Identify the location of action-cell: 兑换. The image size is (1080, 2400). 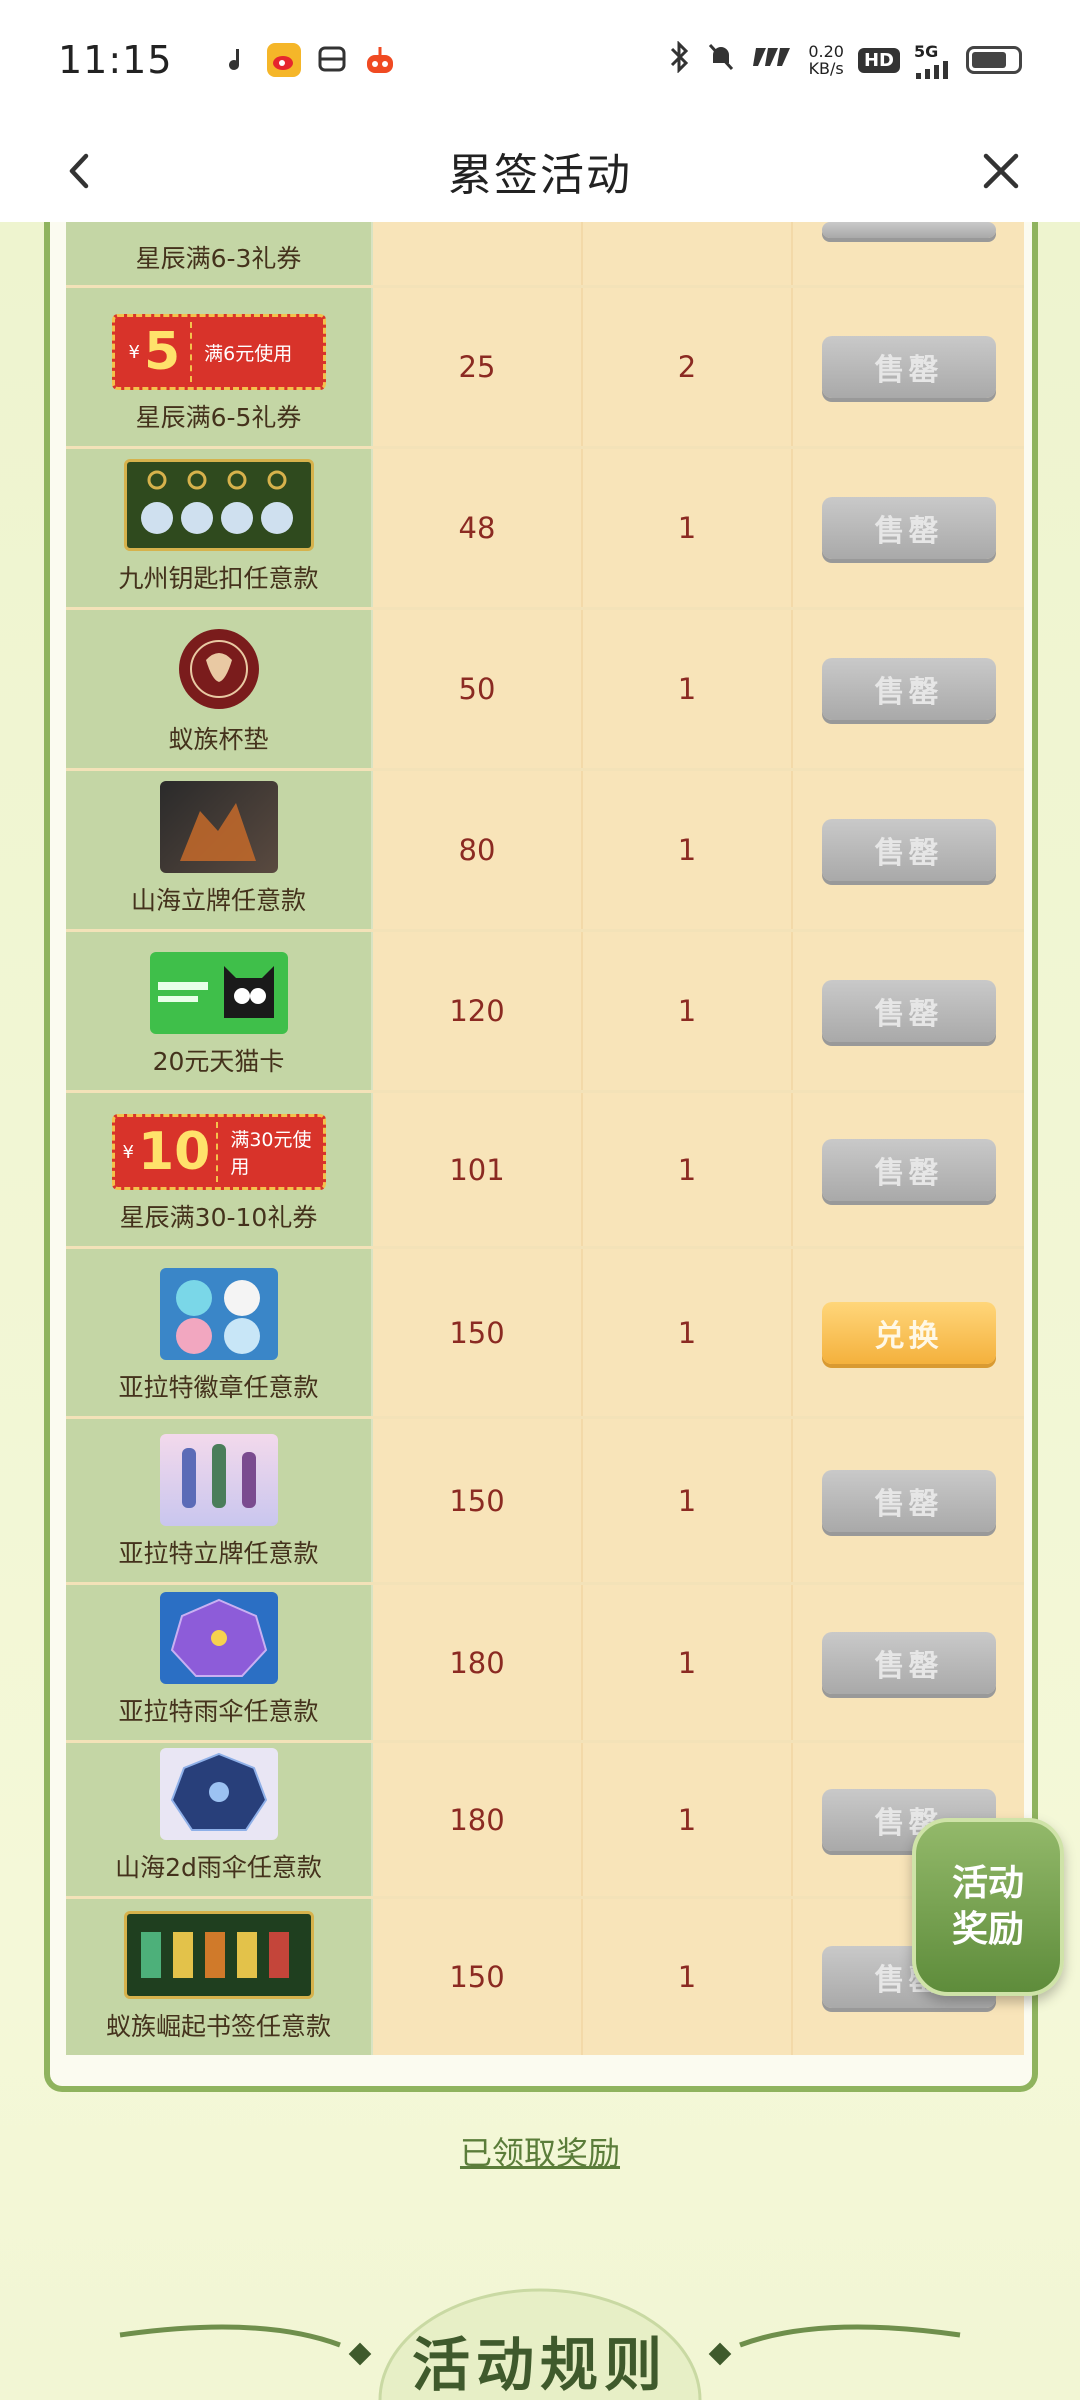
(908, 1332).